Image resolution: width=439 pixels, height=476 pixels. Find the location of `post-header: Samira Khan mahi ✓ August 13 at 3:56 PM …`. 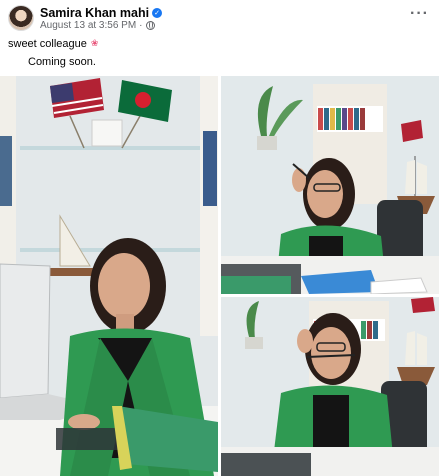

post-header: Samira Khan mahi ✓ August 13 at 3:56 PM … is located at coordinates (219, 18).